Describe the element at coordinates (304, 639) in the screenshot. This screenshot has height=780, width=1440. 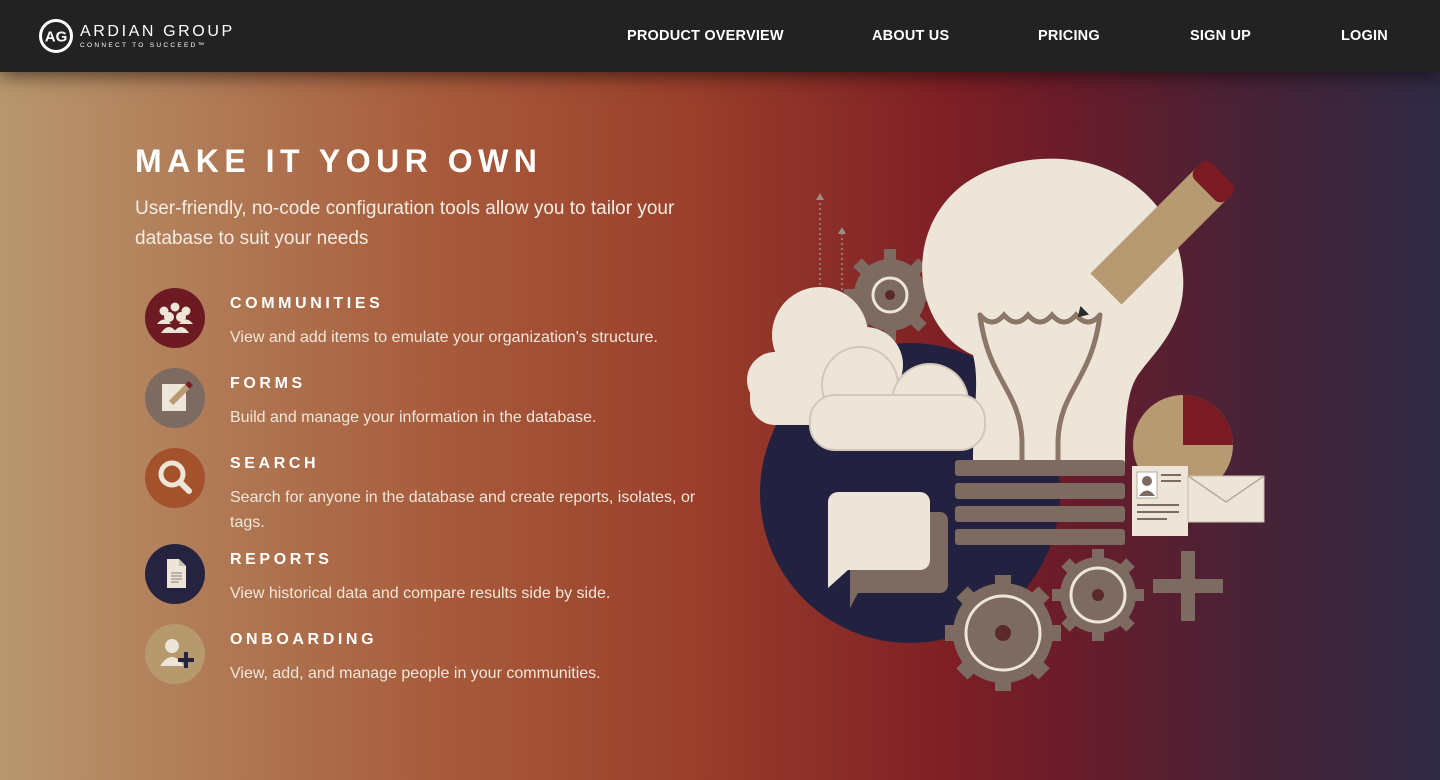
I see `feature-title: ONBOARDING` at that location.